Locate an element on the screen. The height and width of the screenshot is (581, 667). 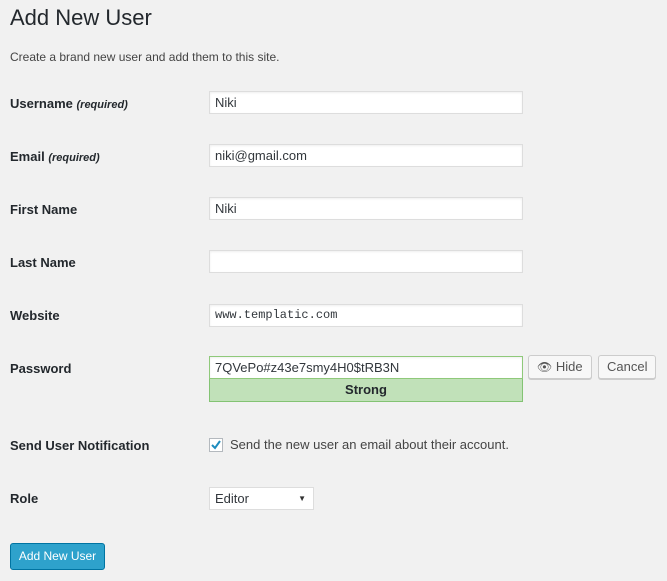
website-label: Website is located at coordinates (35, 315).